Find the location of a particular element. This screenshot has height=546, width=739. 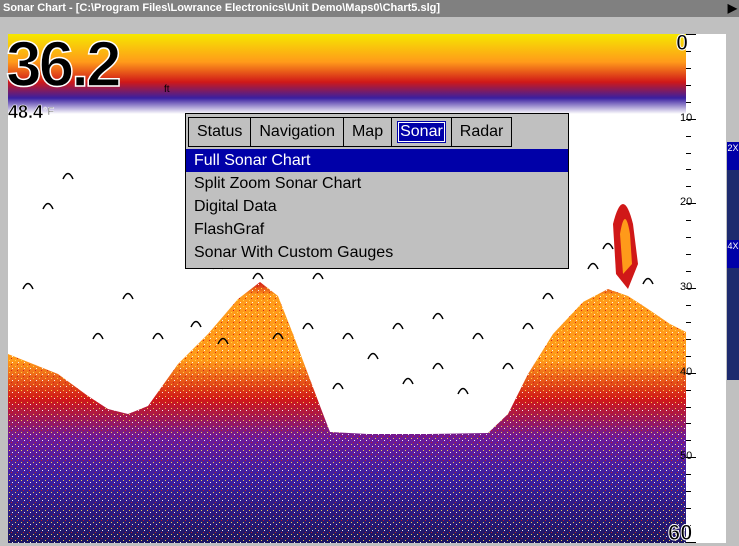

scroll-right-arrow-icon: ▶ is located at coordinates (732, 8).